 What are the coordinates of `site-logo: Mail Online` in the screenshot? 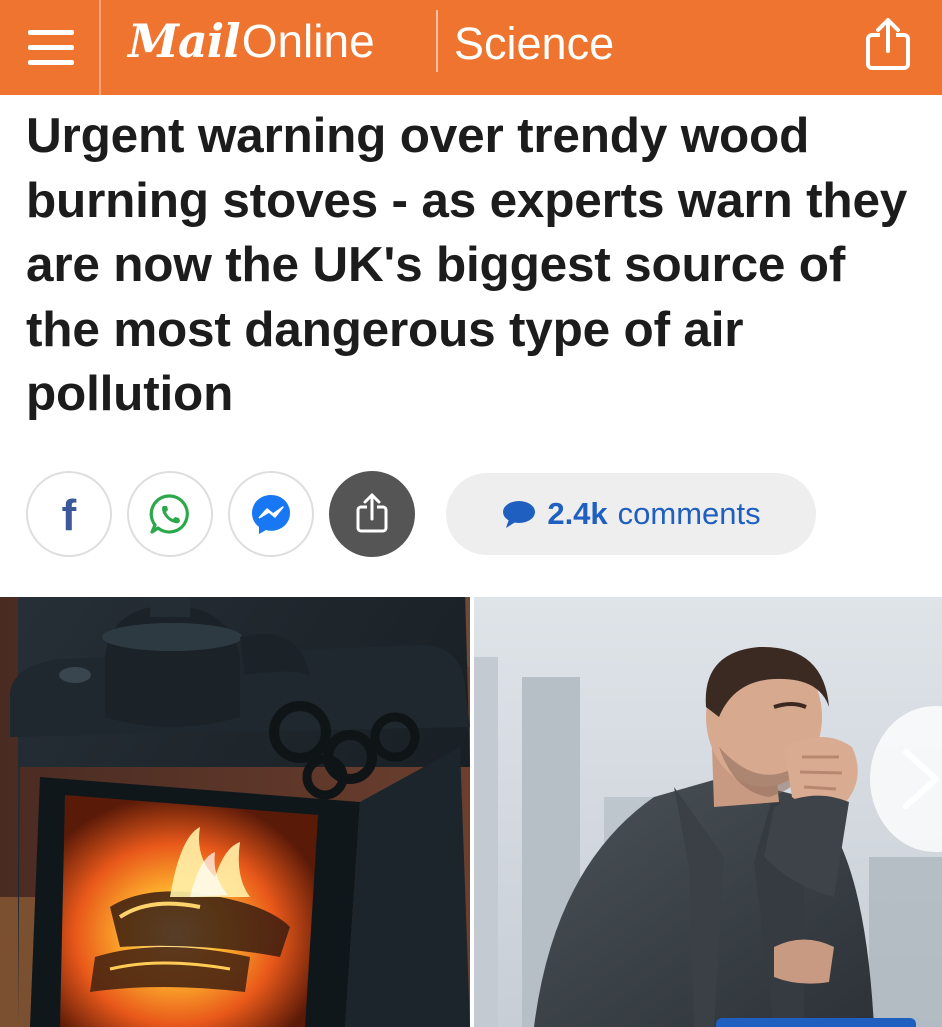 It's located at (251, 45).